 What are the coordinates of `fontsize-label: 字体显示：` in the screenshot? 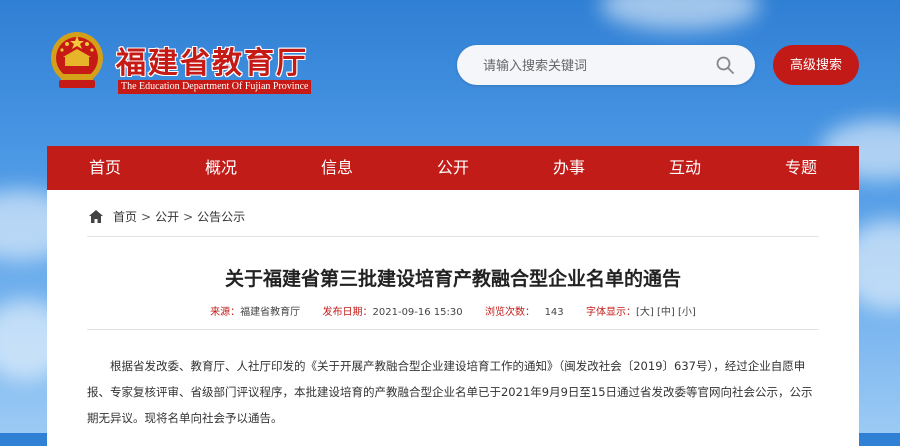 It's located at (611, 312).